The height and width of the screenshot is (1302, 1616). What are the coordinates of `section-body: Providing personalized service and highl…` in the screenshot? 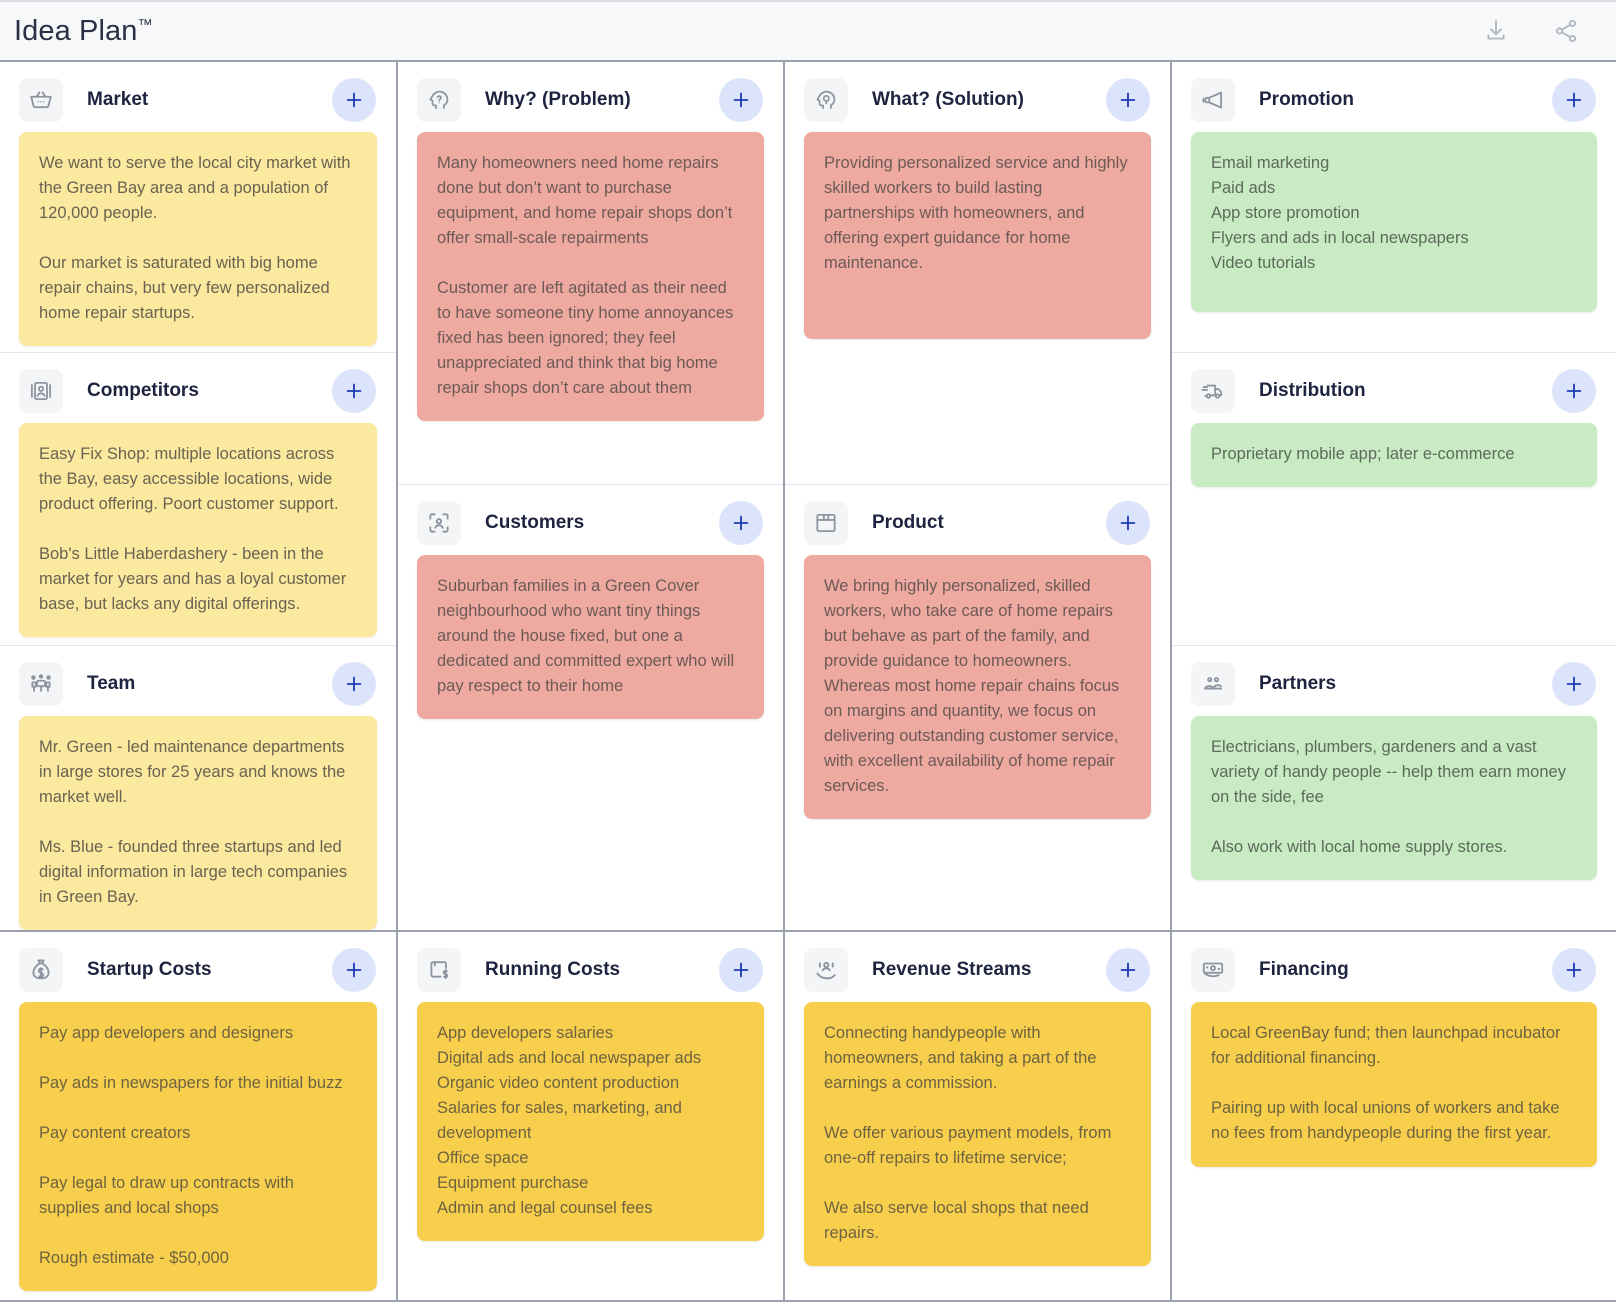 It's located at (977, 308).